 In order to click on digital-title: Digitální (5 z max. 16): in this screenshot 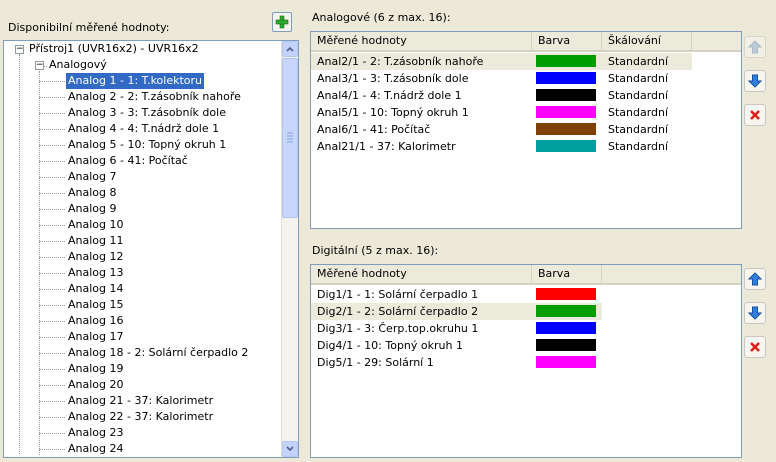, I will do `click(375, 250)`.